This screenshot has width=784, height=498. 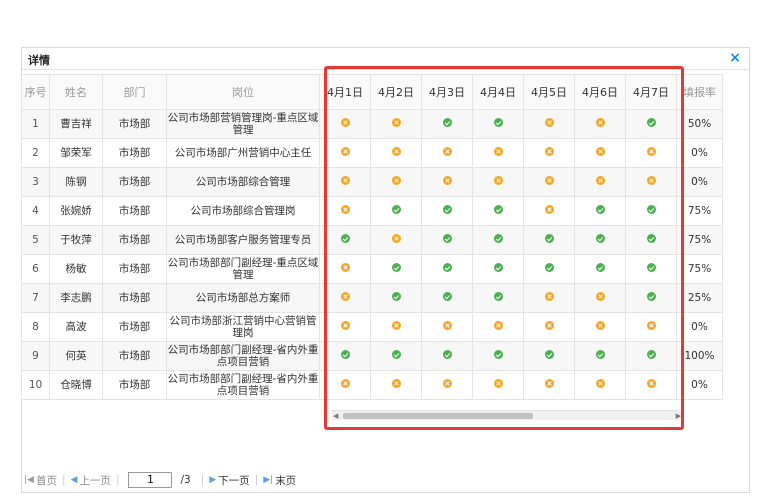 I want to click on scrollbar-thumb, so click(x=438, y=416).